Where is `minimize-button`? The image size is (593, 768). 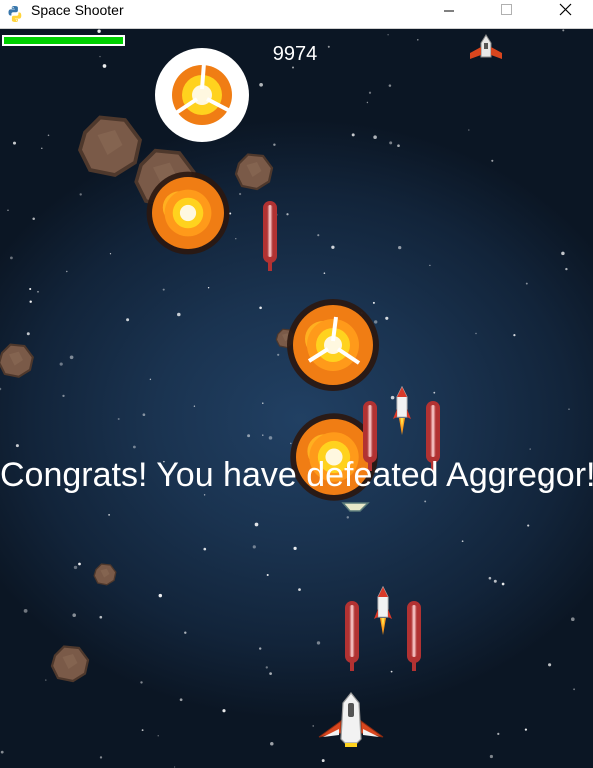
minimize-button is located at coordinates (449, 14).